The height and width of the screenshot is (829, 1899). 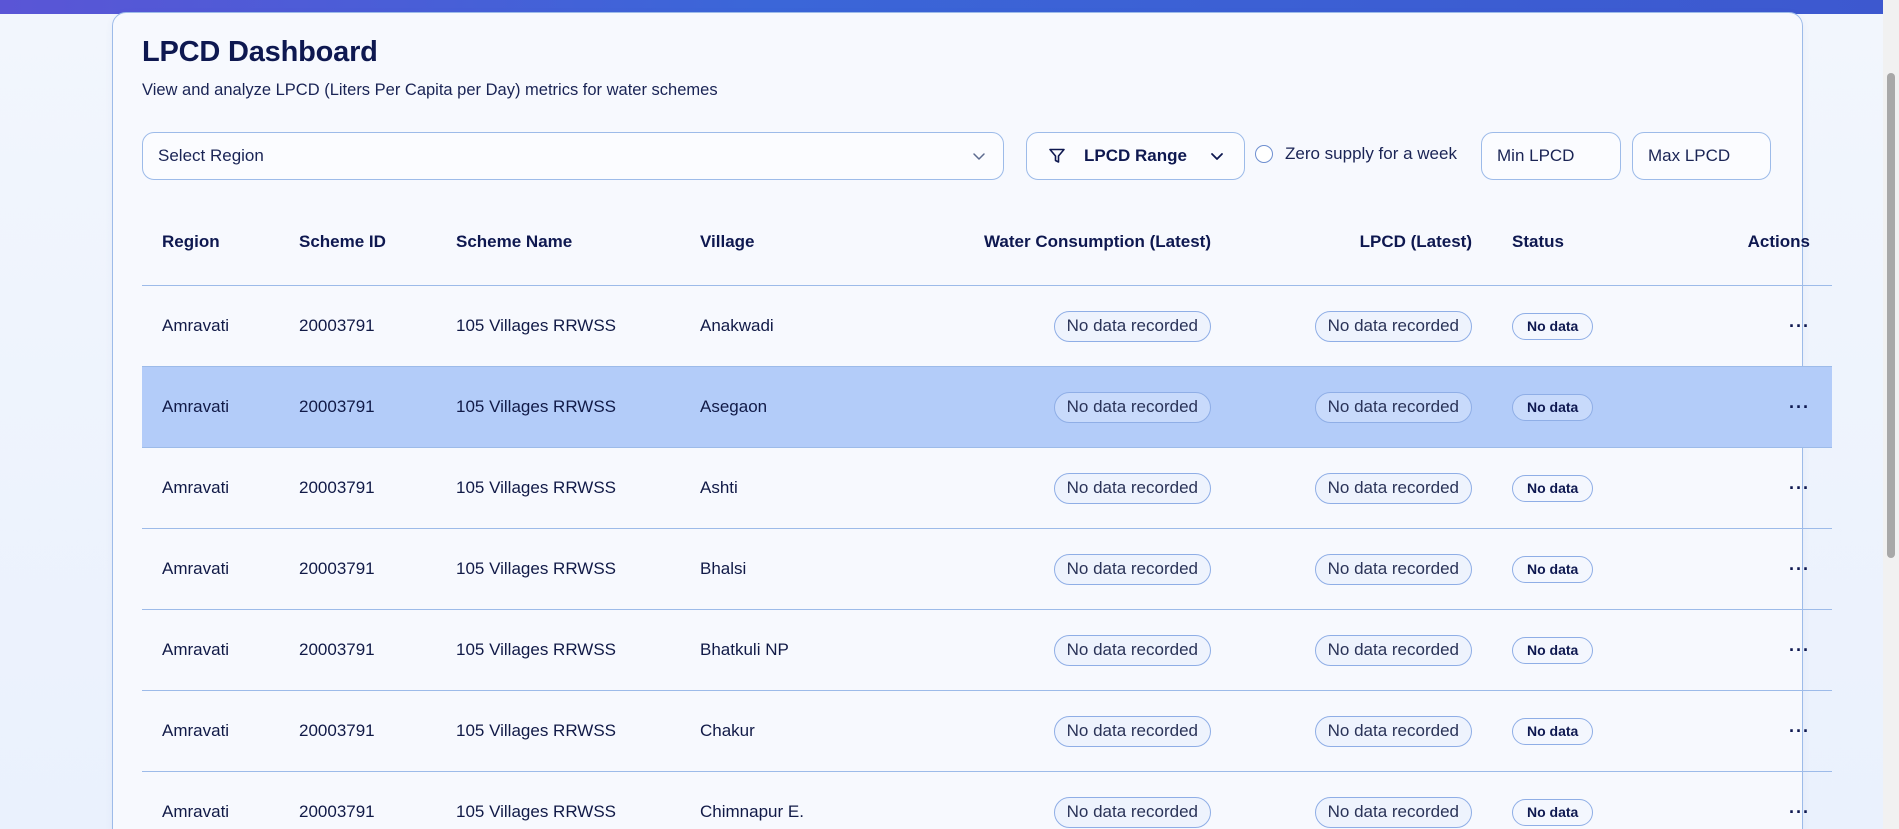 What do you see at coordinates (790, 731) in the screenshot?
I see `cell-village: Chakur` at bounding box center [790, 731].